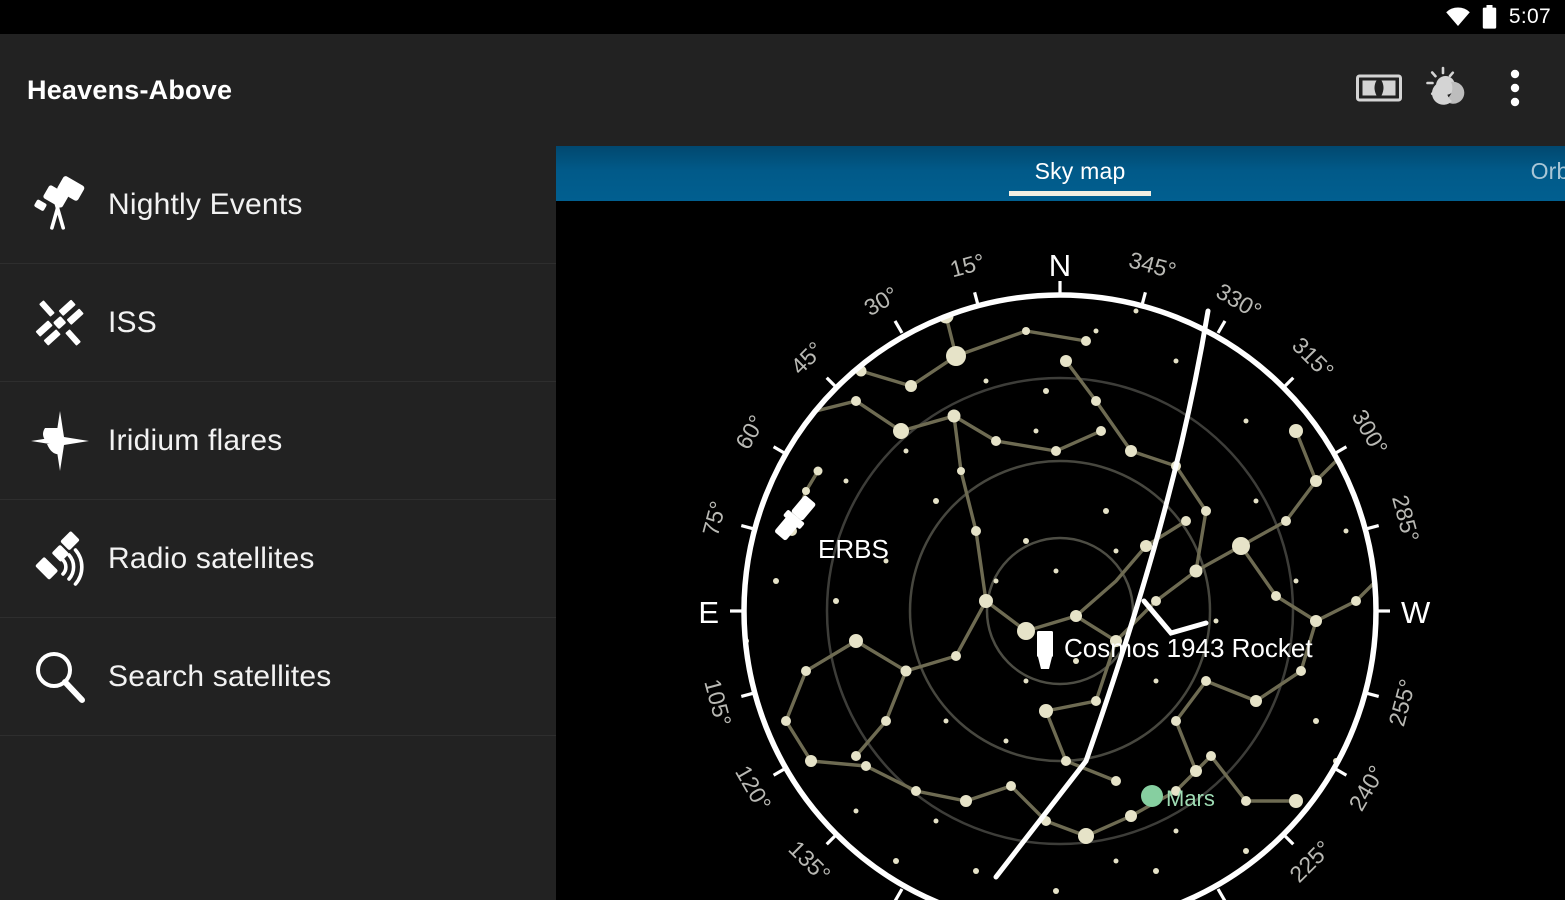 Image resolution: width=1565 pixels, height=900 pixels. What do you see at coordinates (132, 322) in the screenshot?
I see `sidebar-item-label: ISS` at bounding box center [132, 322].